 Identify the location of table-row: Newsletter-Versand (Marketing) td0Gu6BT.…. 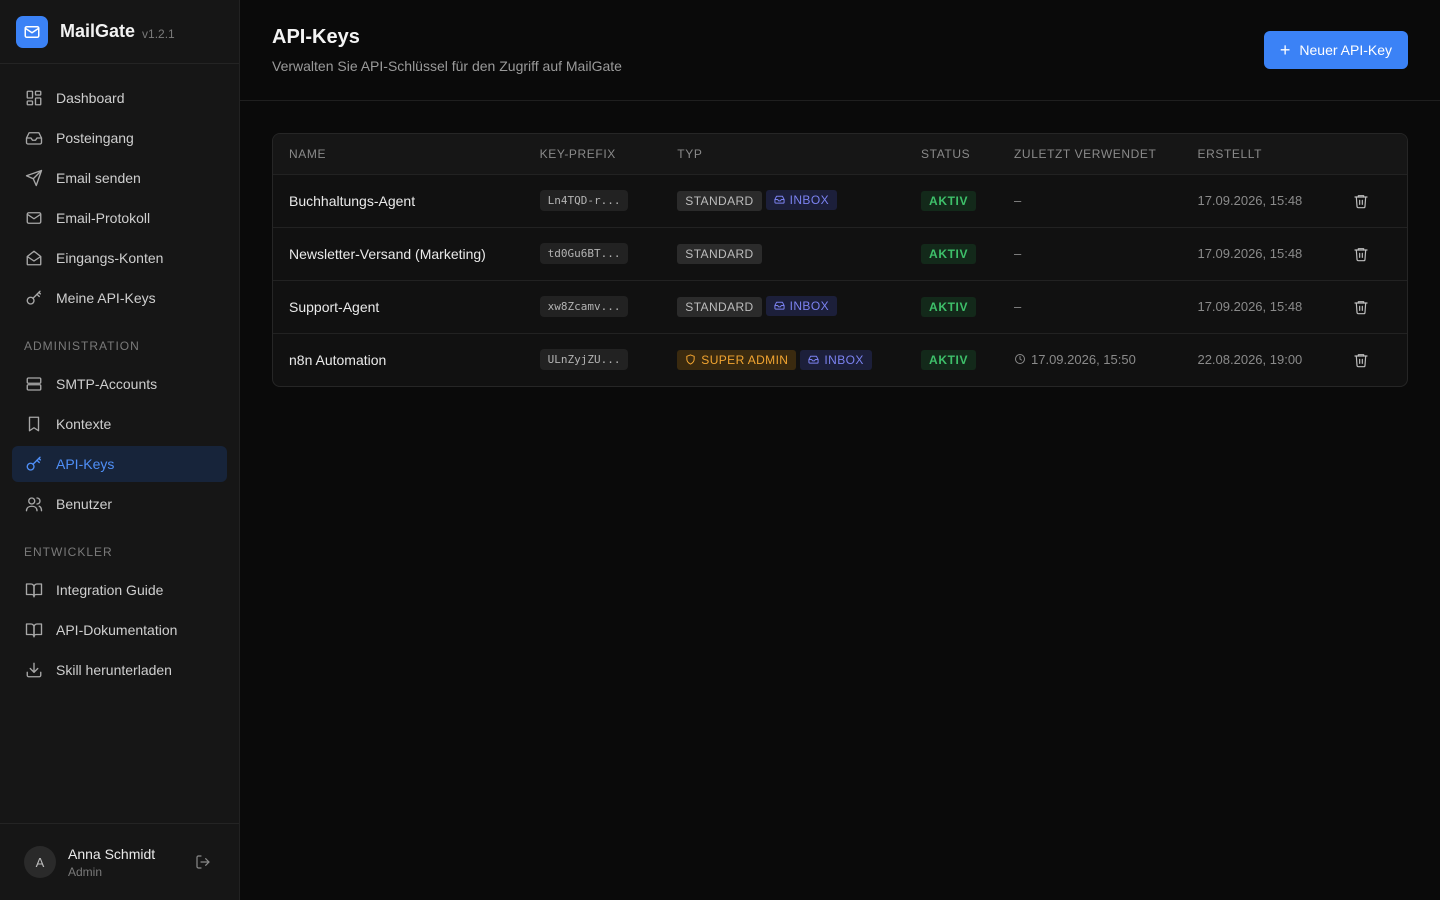
(840, 253).